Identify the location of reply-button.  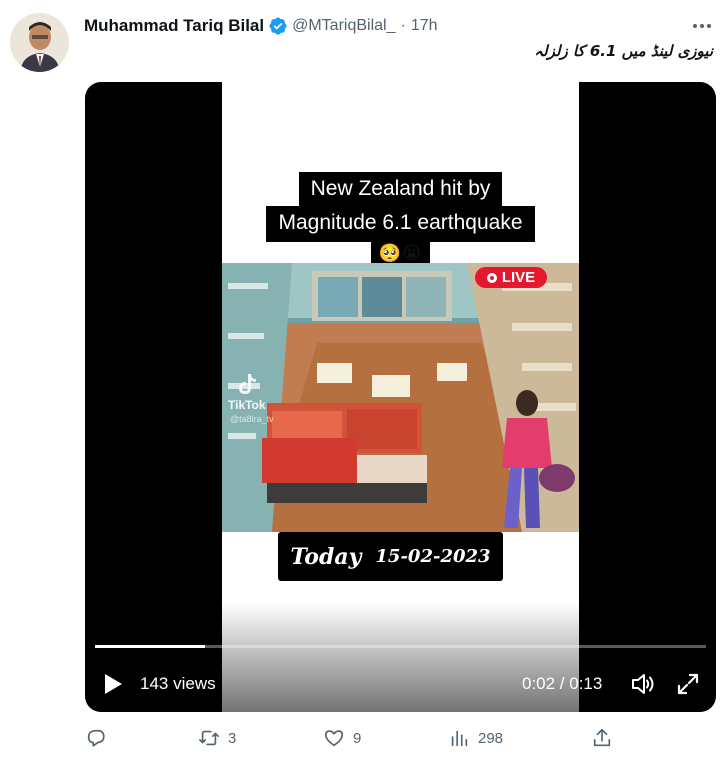
(100, 738).